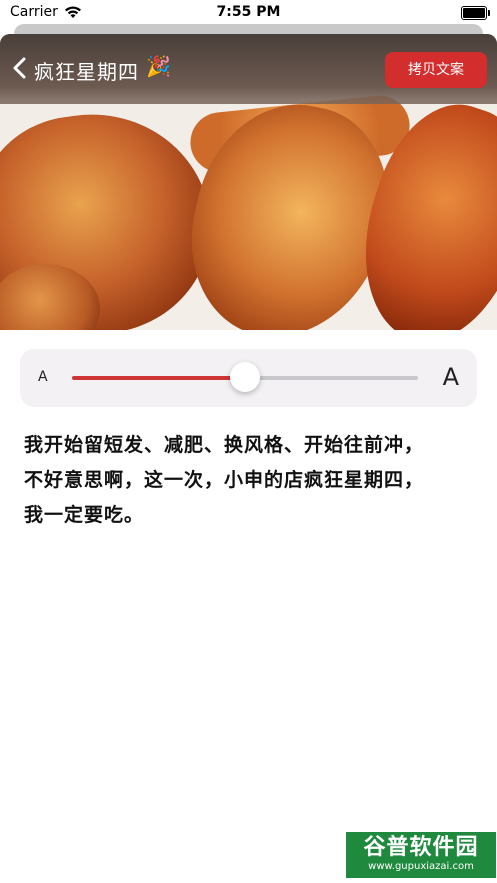 The height and width of the screenshot is (883, 497). I want to click on slider-fill, so click(158, 378).